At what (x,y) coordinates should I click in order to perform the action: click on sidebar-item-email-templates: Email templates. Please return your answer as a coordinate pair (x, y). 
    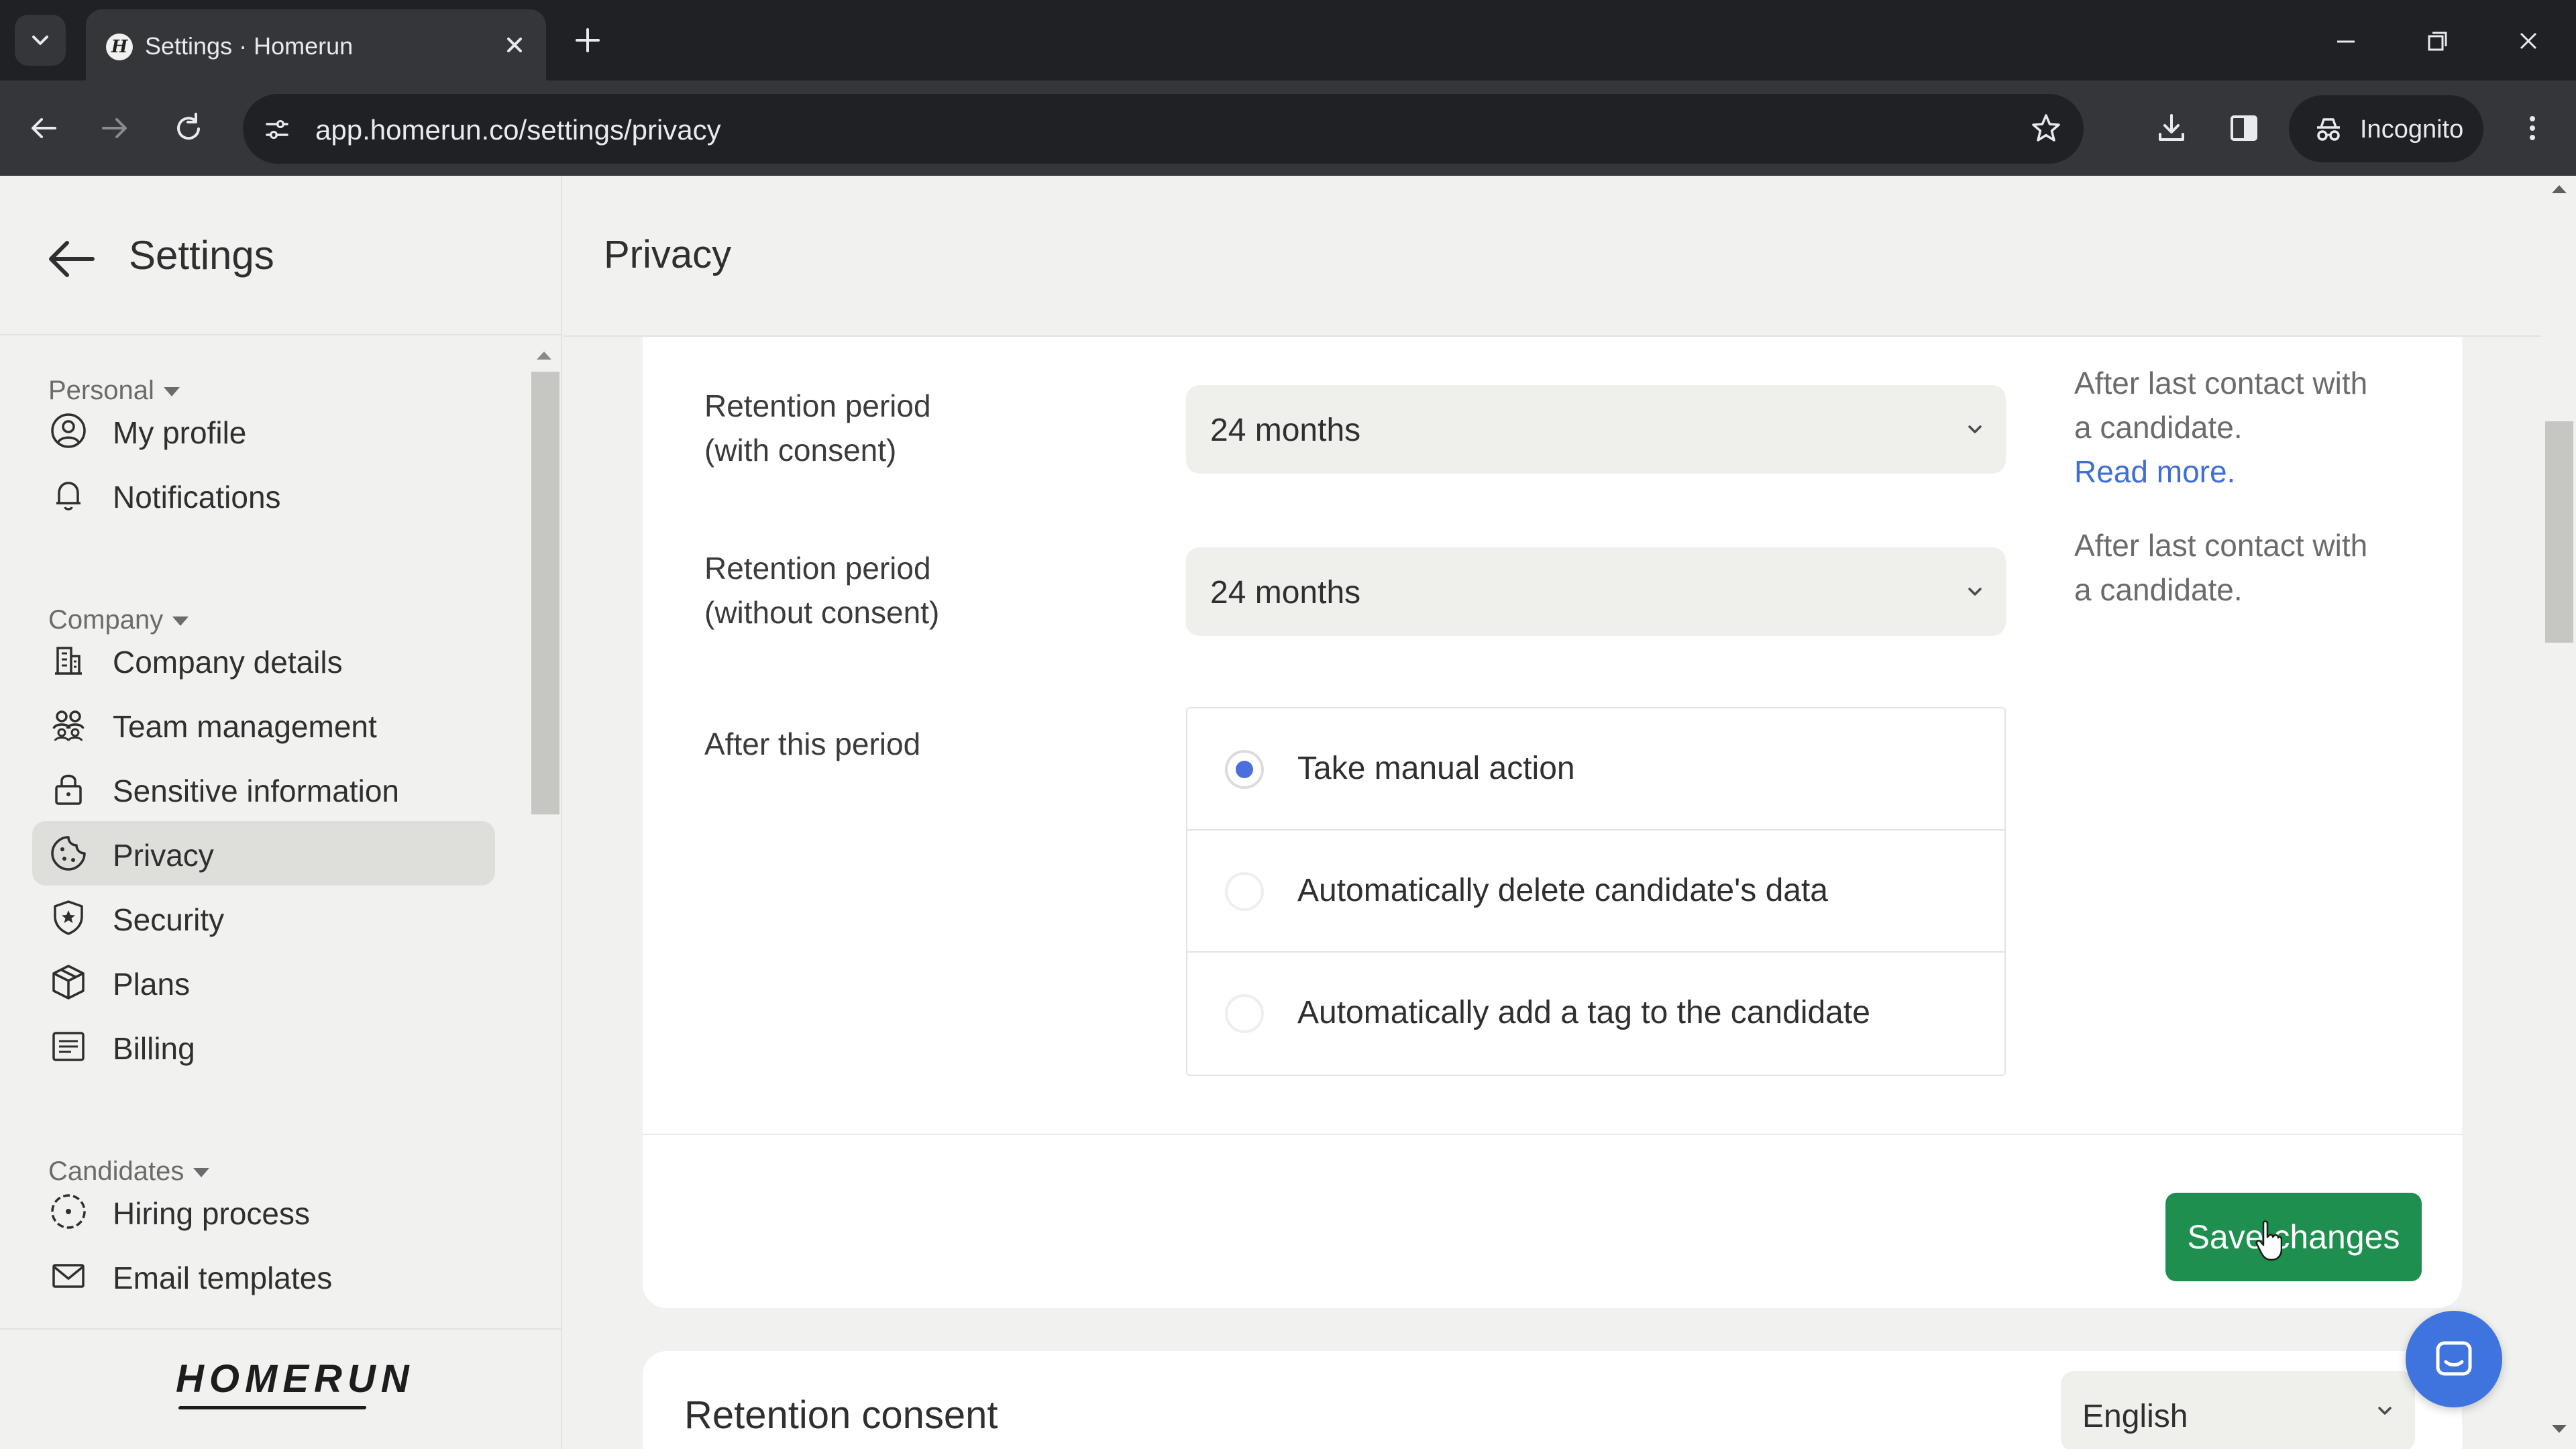
    Looking at the image, I should click on (263, 1276).